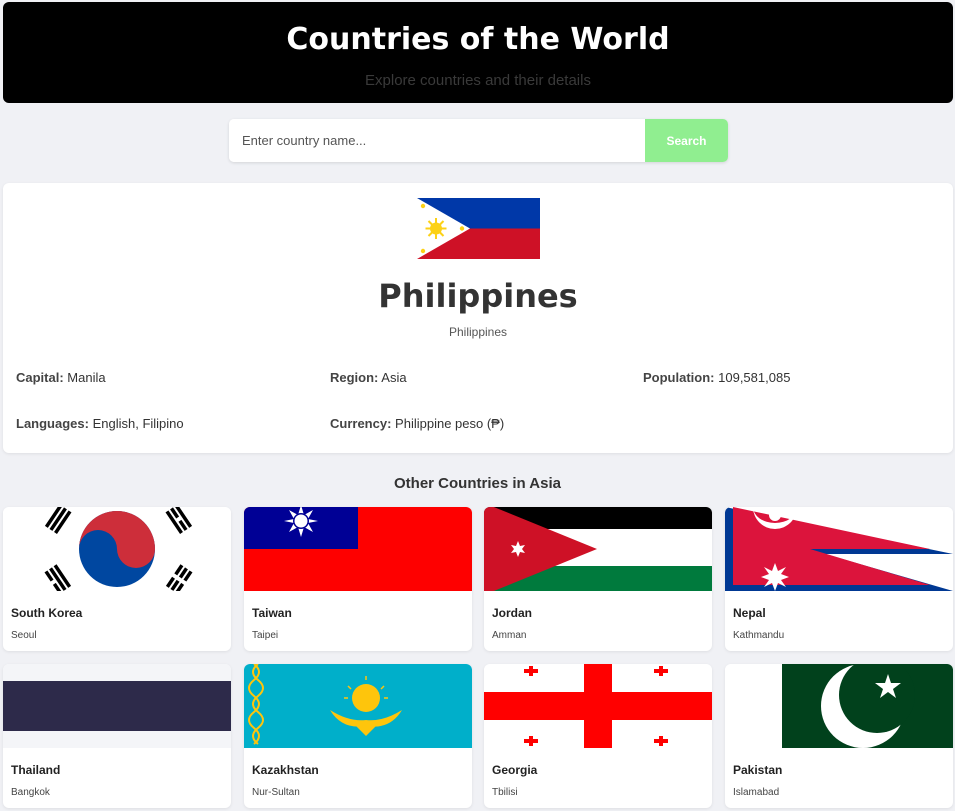  Describe the element at coordinates (354, 377) in the screenshot. I see `region-label: Region:` at that location.